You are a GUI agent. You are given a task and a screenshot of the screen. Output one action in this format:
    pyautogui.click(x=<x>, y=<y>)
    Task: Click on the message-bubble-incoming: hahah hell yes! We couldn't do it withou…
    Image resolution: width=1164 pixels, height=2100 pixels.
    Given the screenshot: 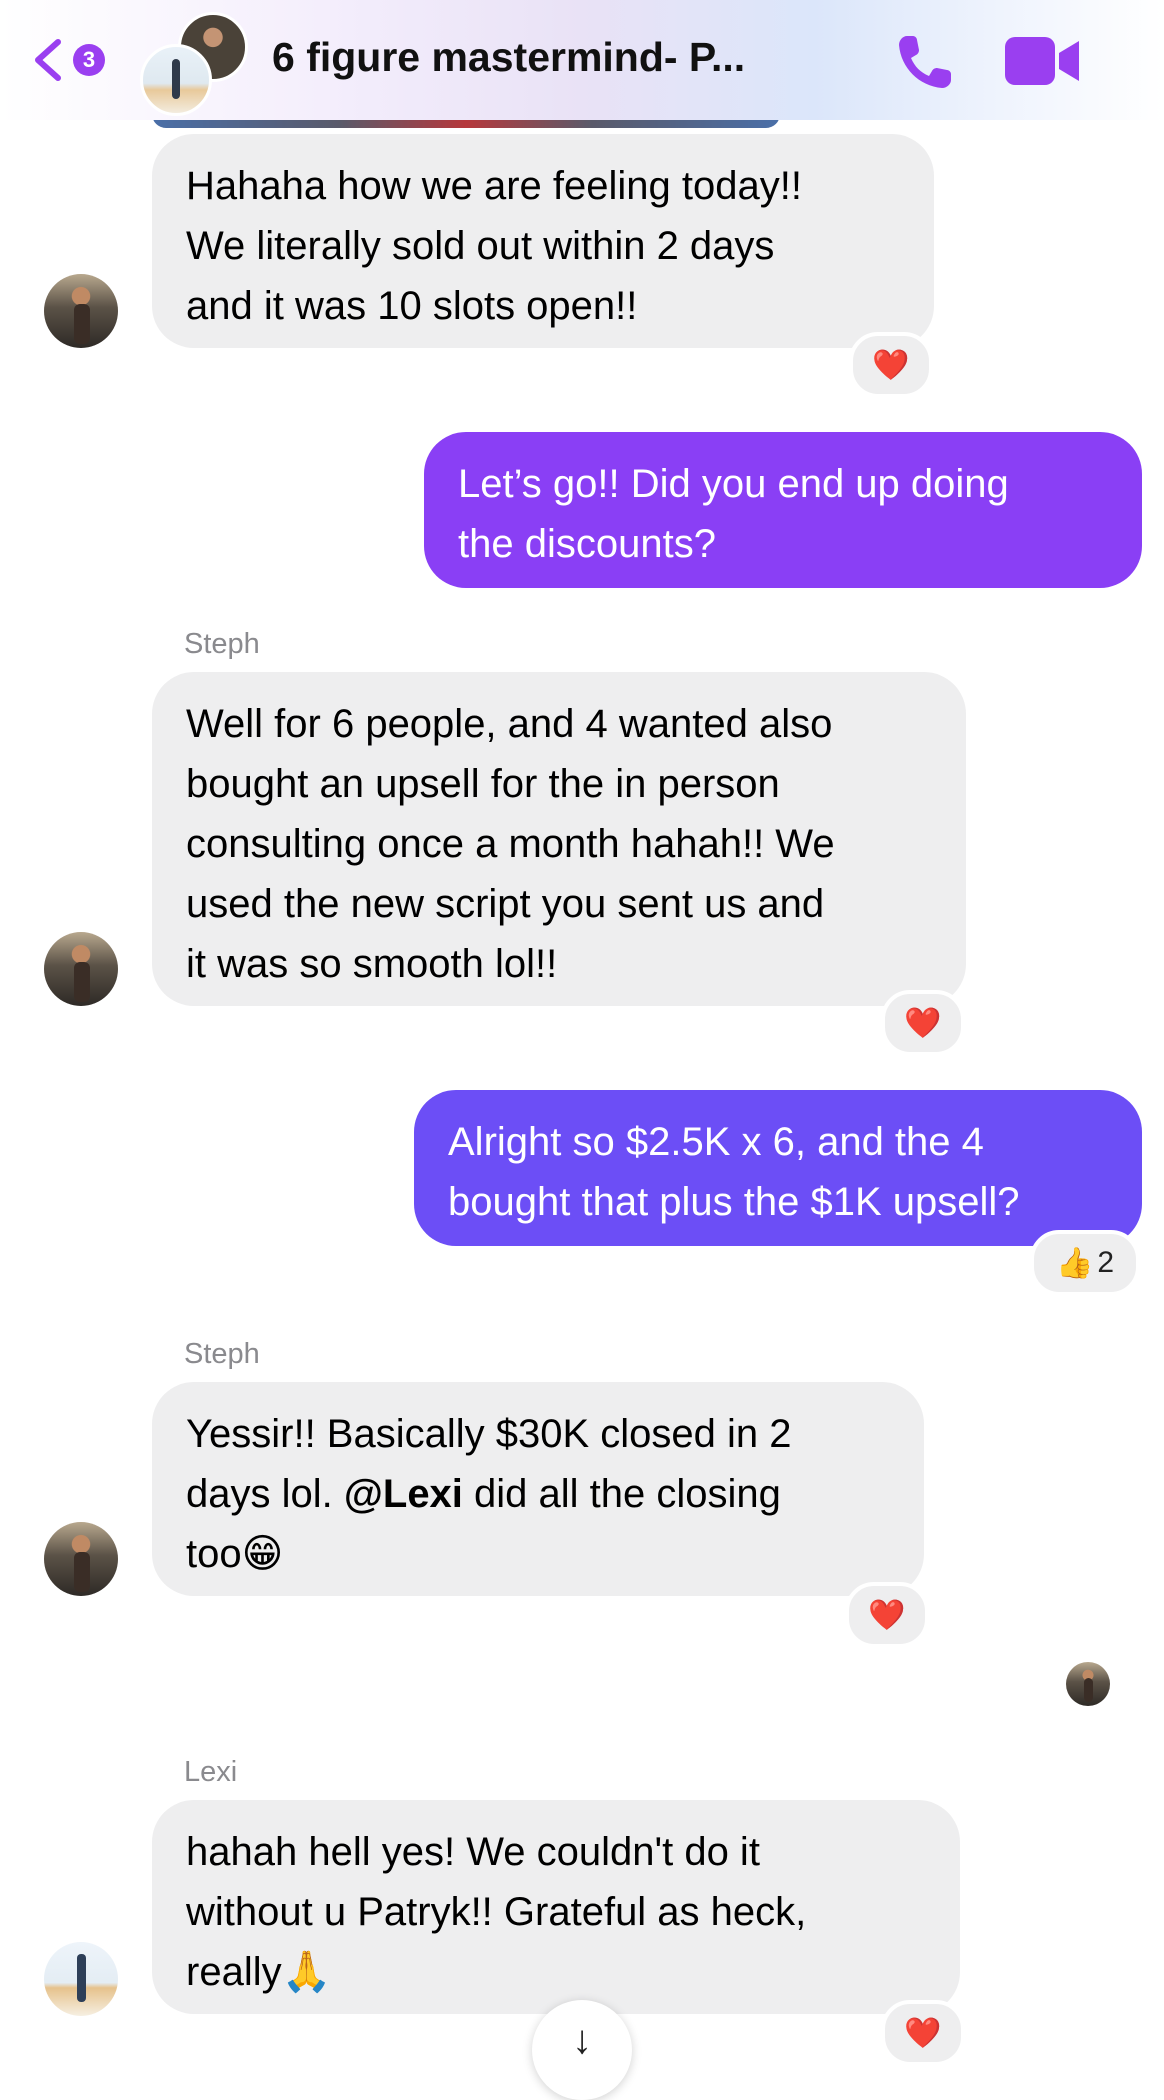 What is the action you would take?
    pyautogui.click(x=556, y=1907)
    